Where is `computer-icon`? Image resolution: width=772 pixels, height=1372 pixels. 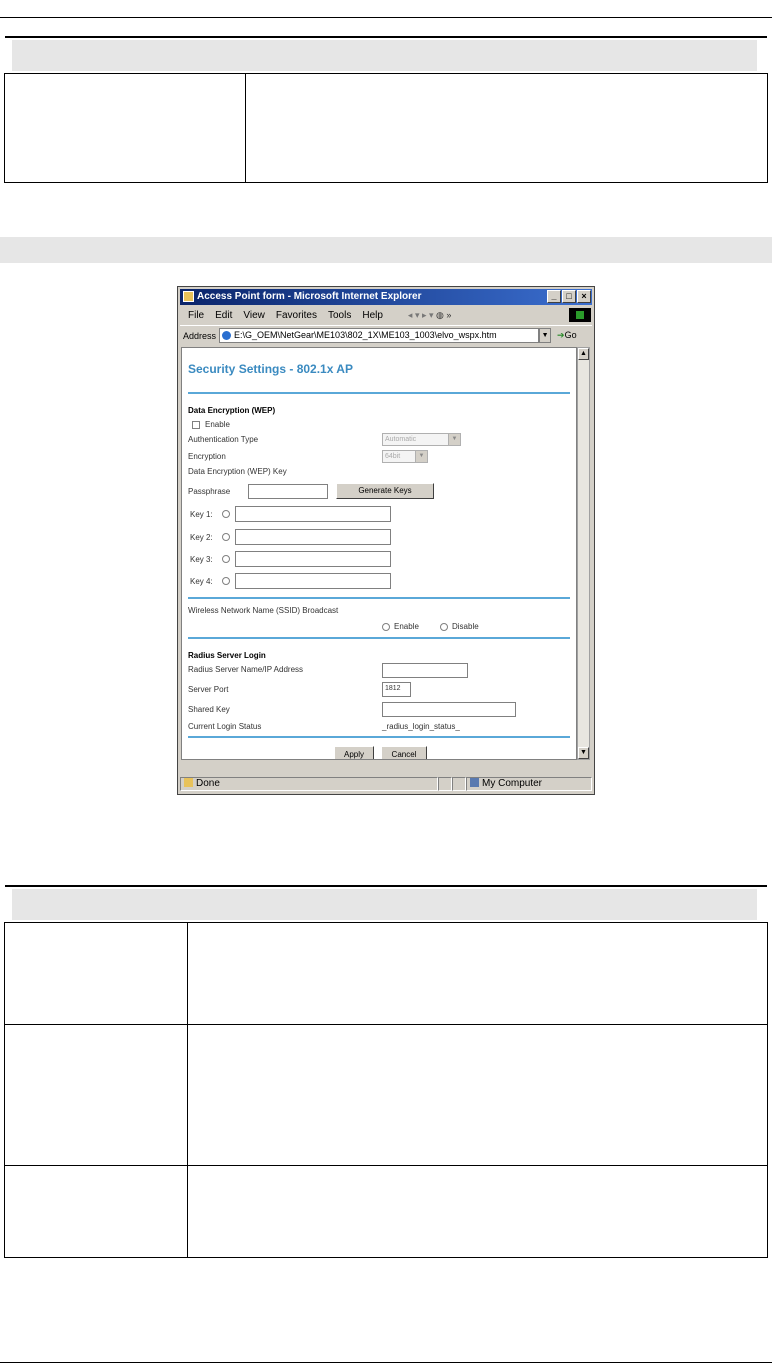 computer-icon is located at coordinates (474, 782).